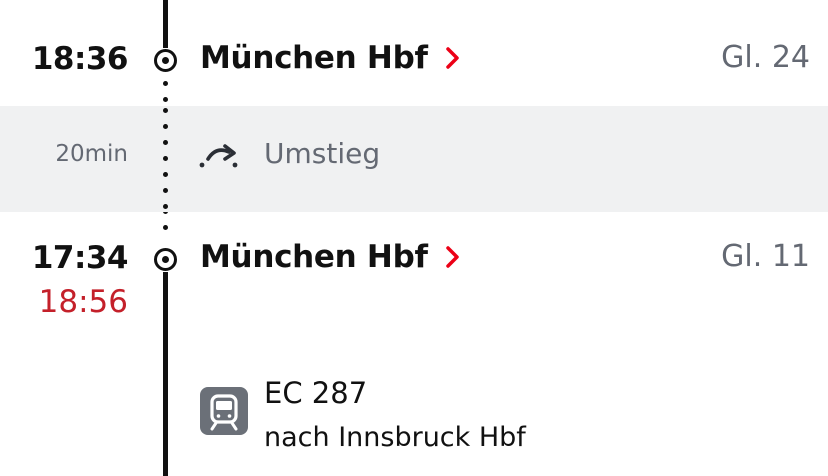 This screenshot has width=828, height=476. What do you see at coordinates (765, 256) in the screenshot?
I see `platform-label: Gl. 11` at bounding box center [765, 256].